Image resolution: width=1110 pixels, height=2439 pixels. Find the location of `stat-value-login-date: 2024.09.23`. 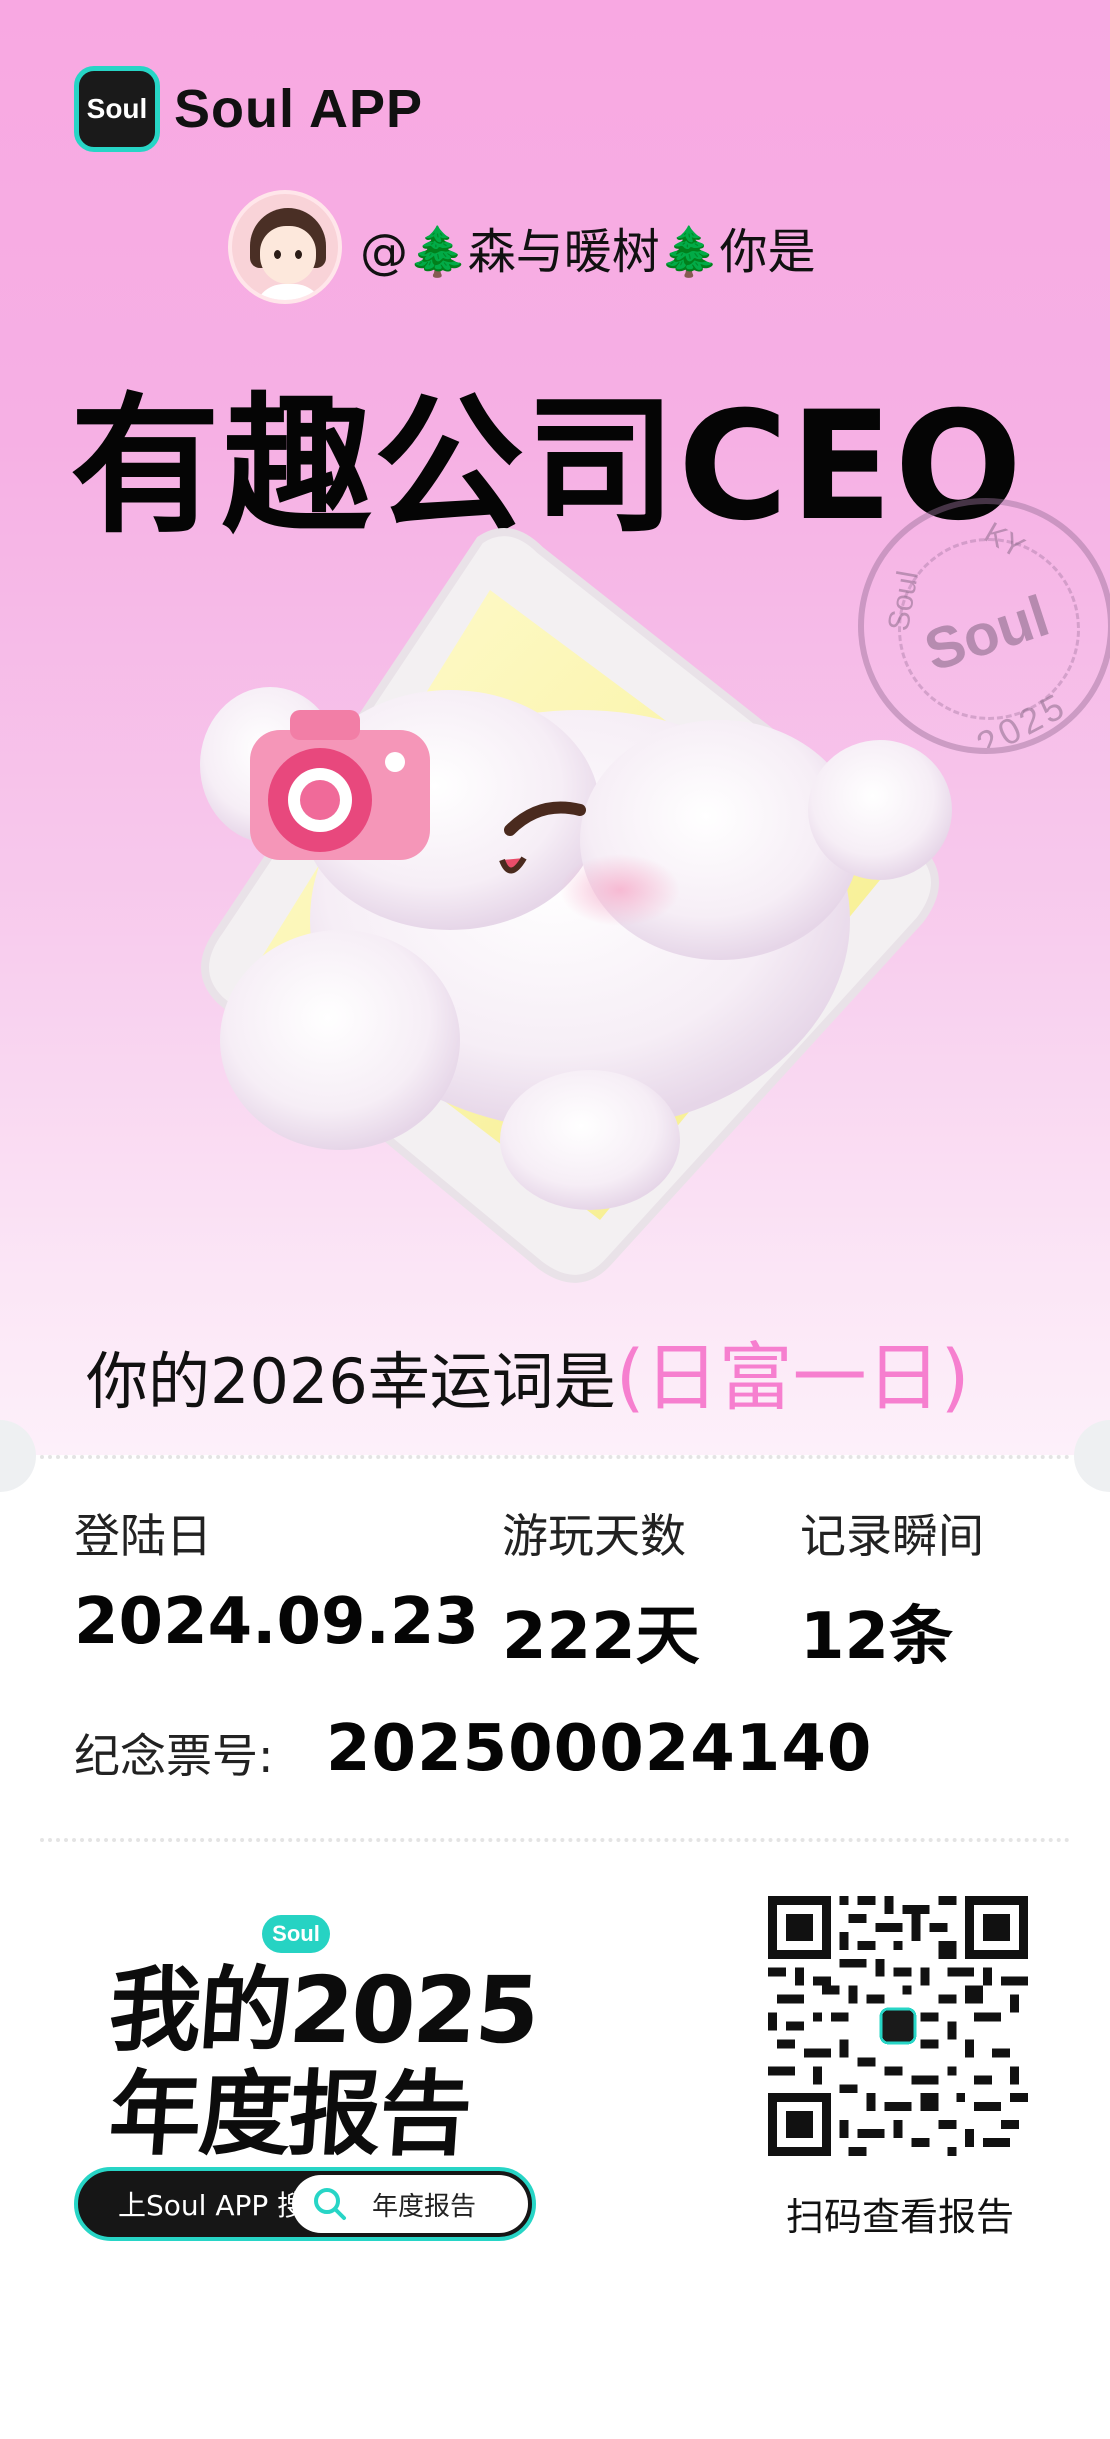

stat-value-login-date: 2024.09.23 is located at coordinates (276, 1622).